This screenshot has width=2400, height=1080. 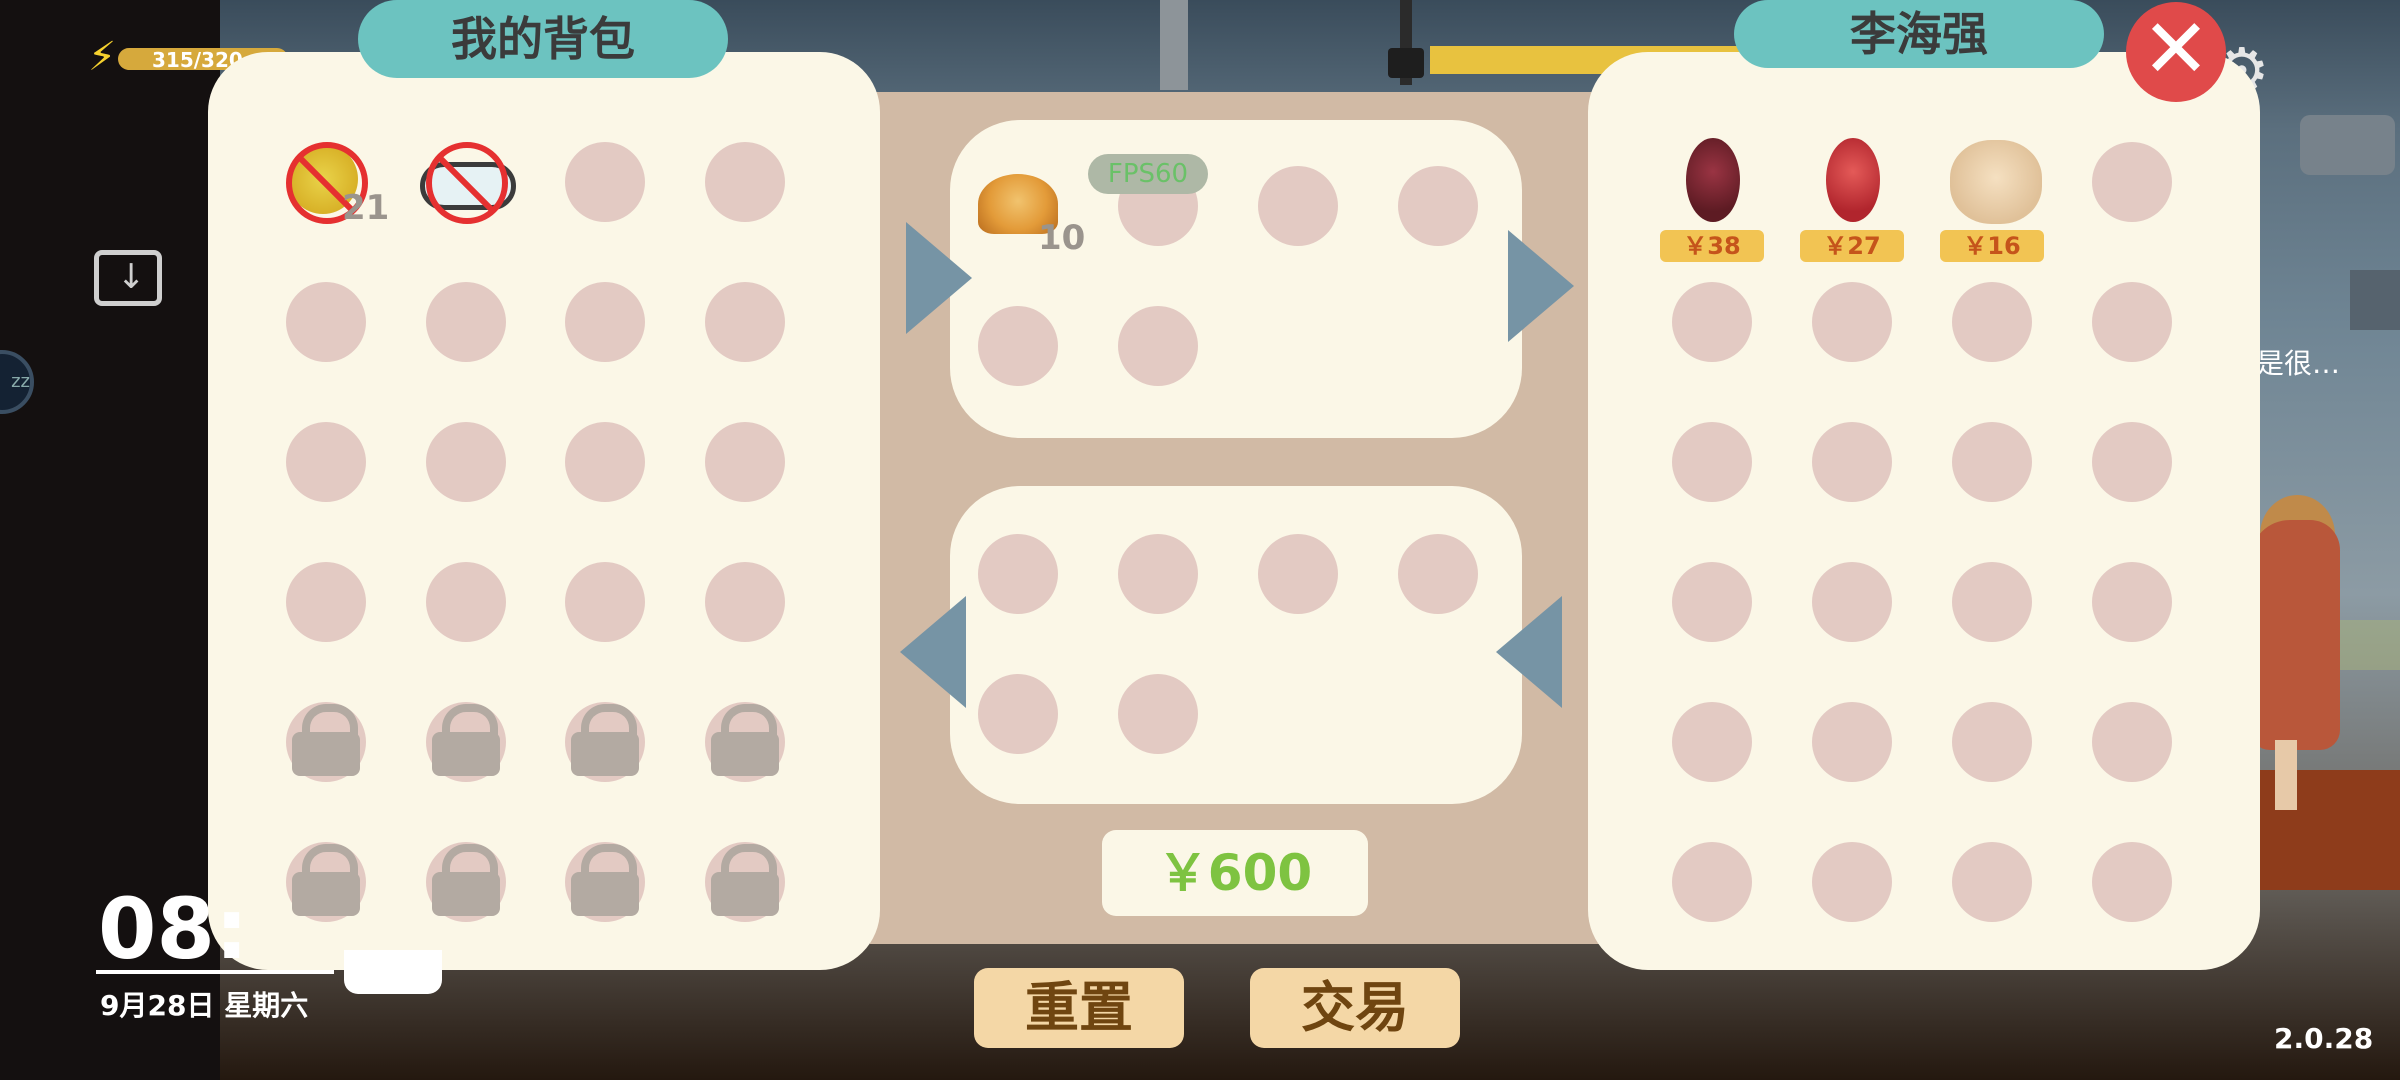 I want to click on prohibited-icon, so click(x=467, y=183).